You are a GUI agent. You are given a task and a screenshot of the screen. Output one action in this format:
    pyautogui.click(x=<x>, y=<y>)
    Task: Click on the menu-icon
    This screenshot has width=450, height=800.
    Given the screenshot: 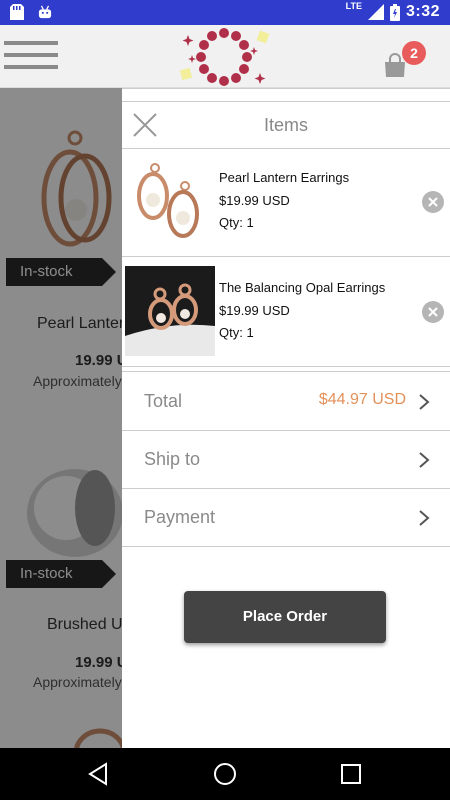 What is the action you would take?
    pyautogui.click(x=31, y=58)
    